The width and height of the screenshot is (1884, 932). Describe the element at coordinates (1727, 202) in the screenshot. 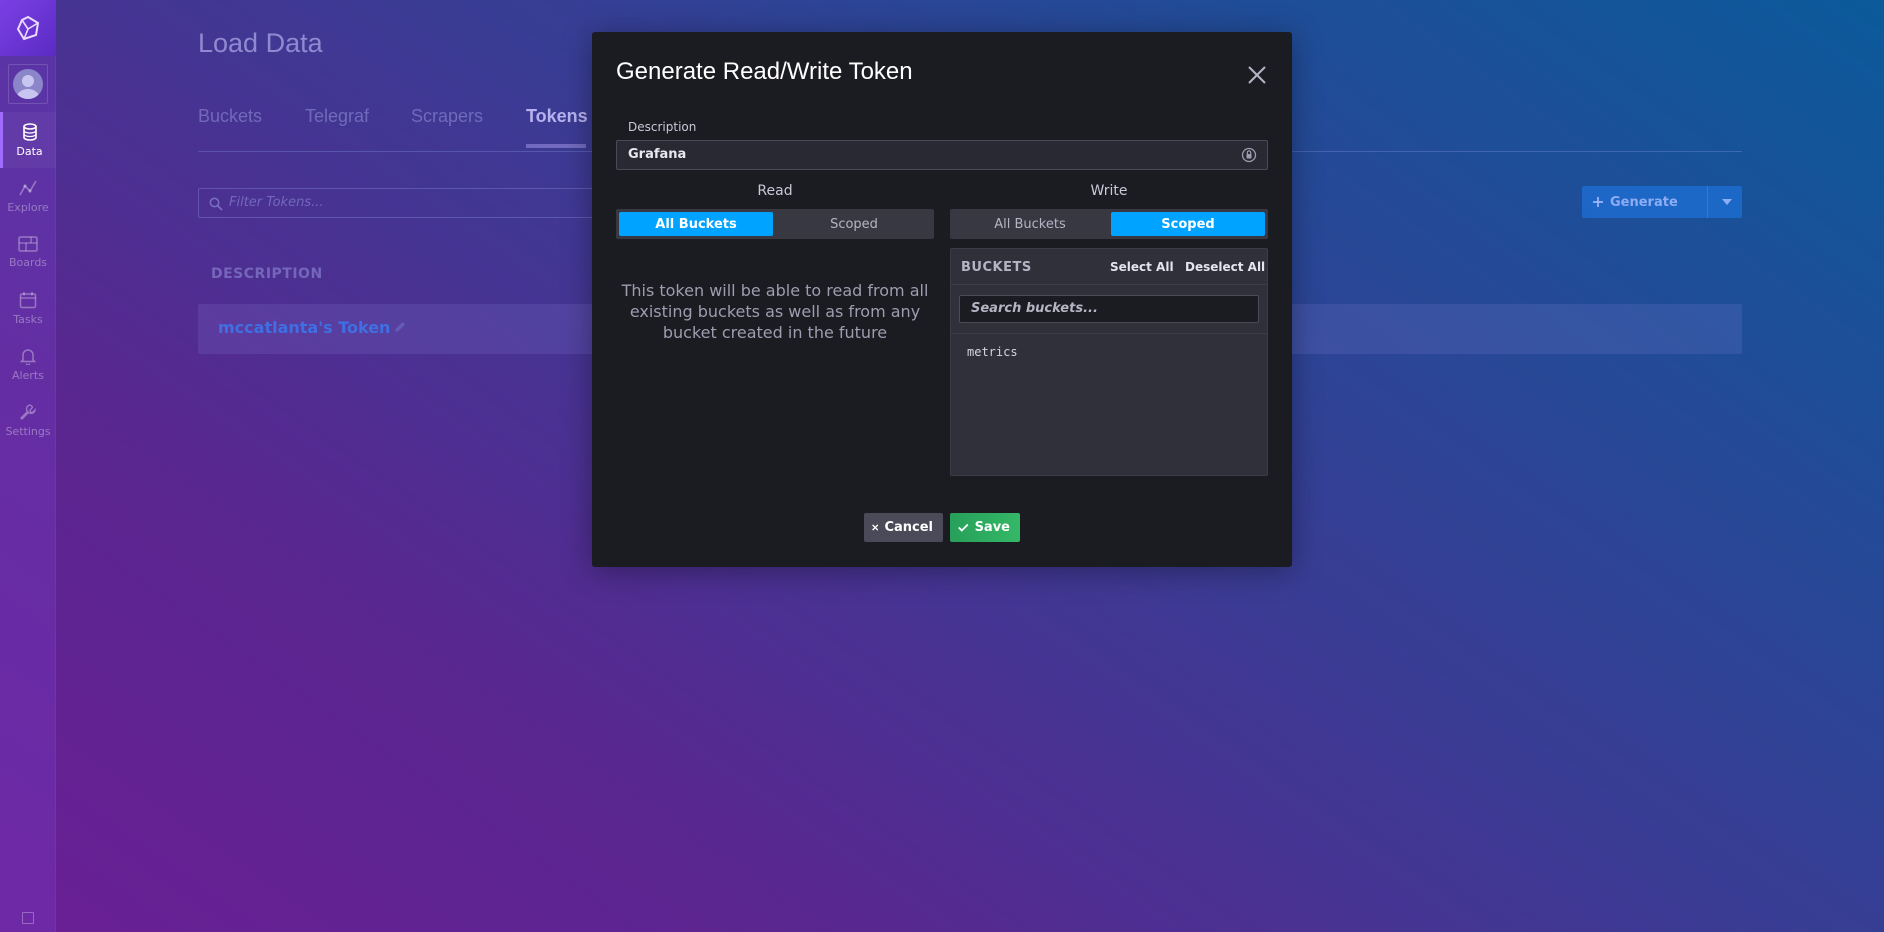

I see `chevron-down-icon` at that location.